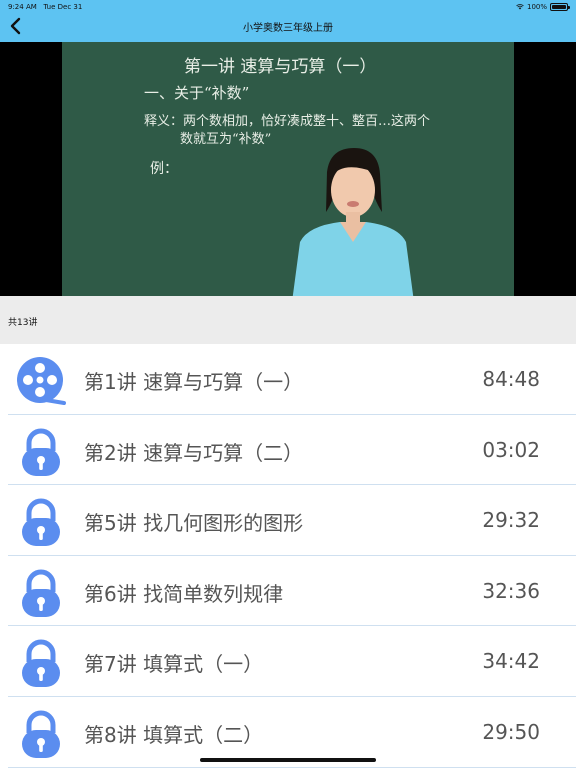 Image resolution: width=576 pixels, height=768 pixels. Describe the element at coordinates (184, 593) in the screenshot. I see `lesson-title: 第6讲 找简单数列规律` at that location.